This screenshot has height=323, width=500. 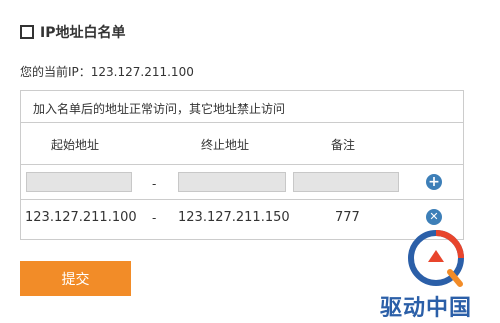 I want to click on start-address-input, so click(x=79, y=182).